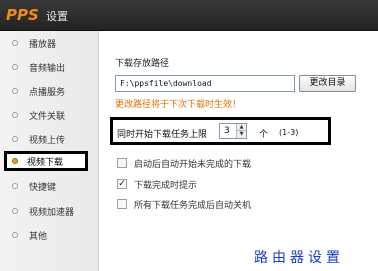 This screenshot has height=271, width=378. I want to click on sidebar-item-audio-output: 音频输出, so click(49, 67).